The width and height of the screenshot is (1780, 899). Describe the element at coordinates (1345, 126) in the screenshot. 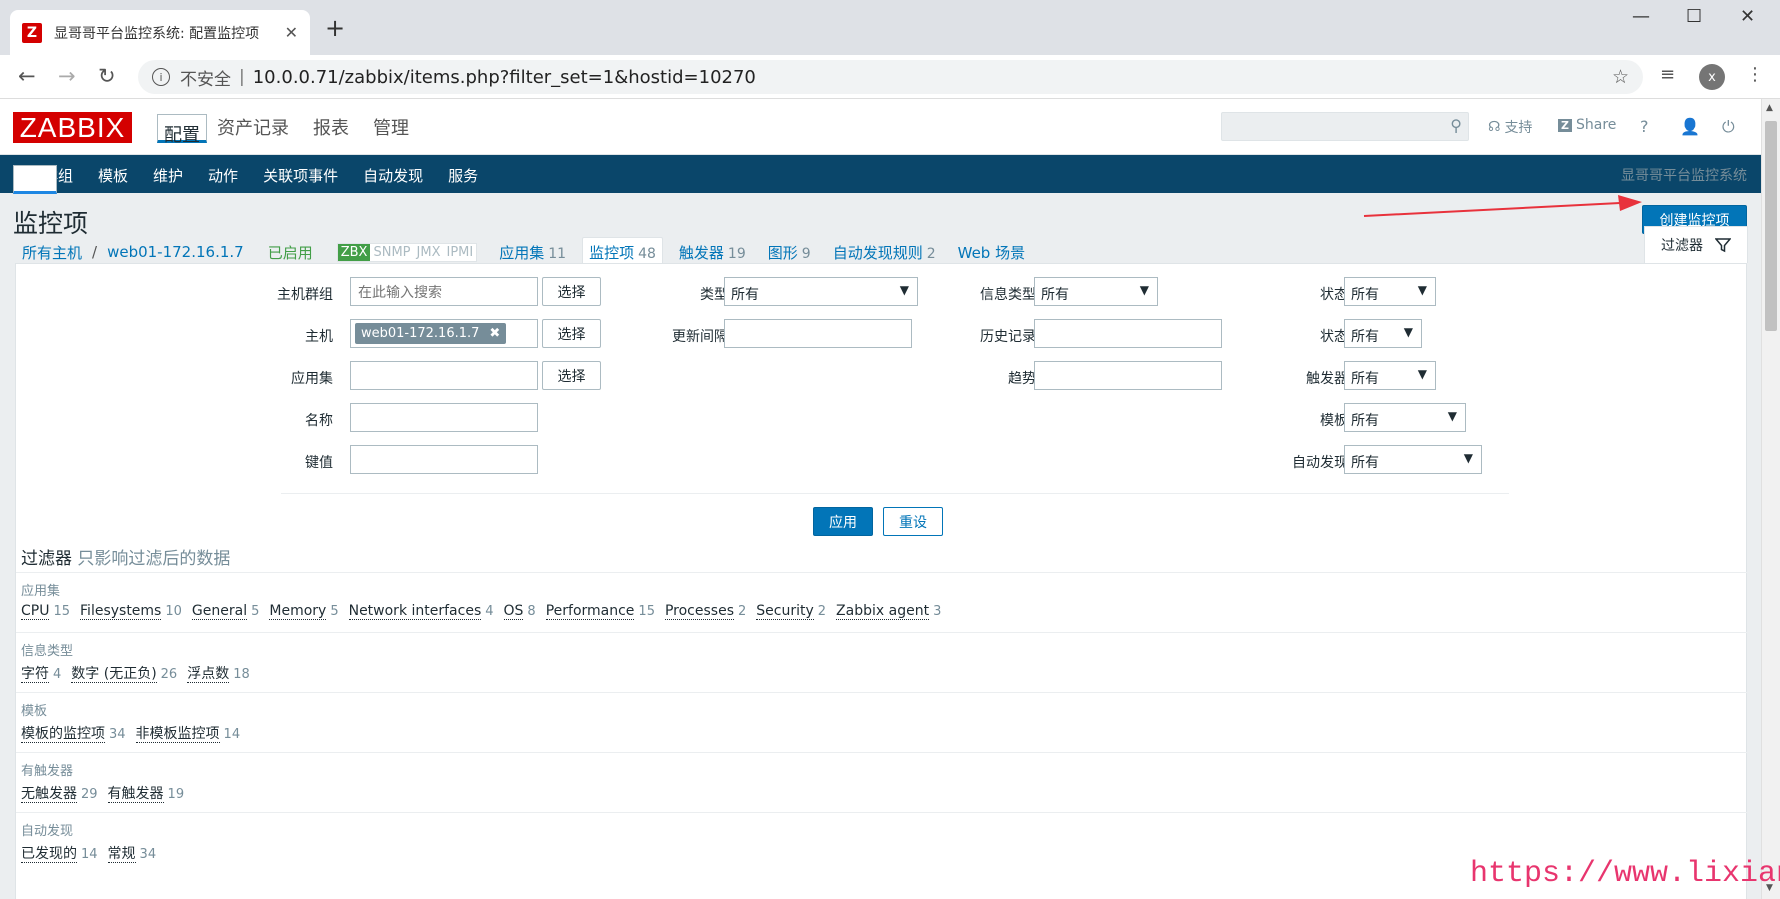

I see `global-search-input: ⚲` at that location.